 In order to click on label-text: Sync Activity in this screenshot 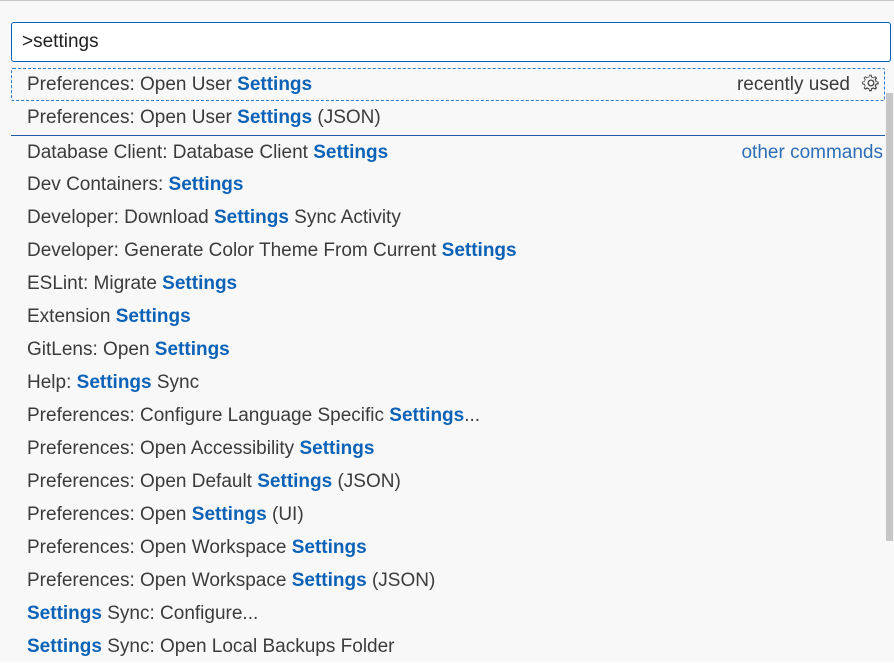, I will do `click(344, 217)`.